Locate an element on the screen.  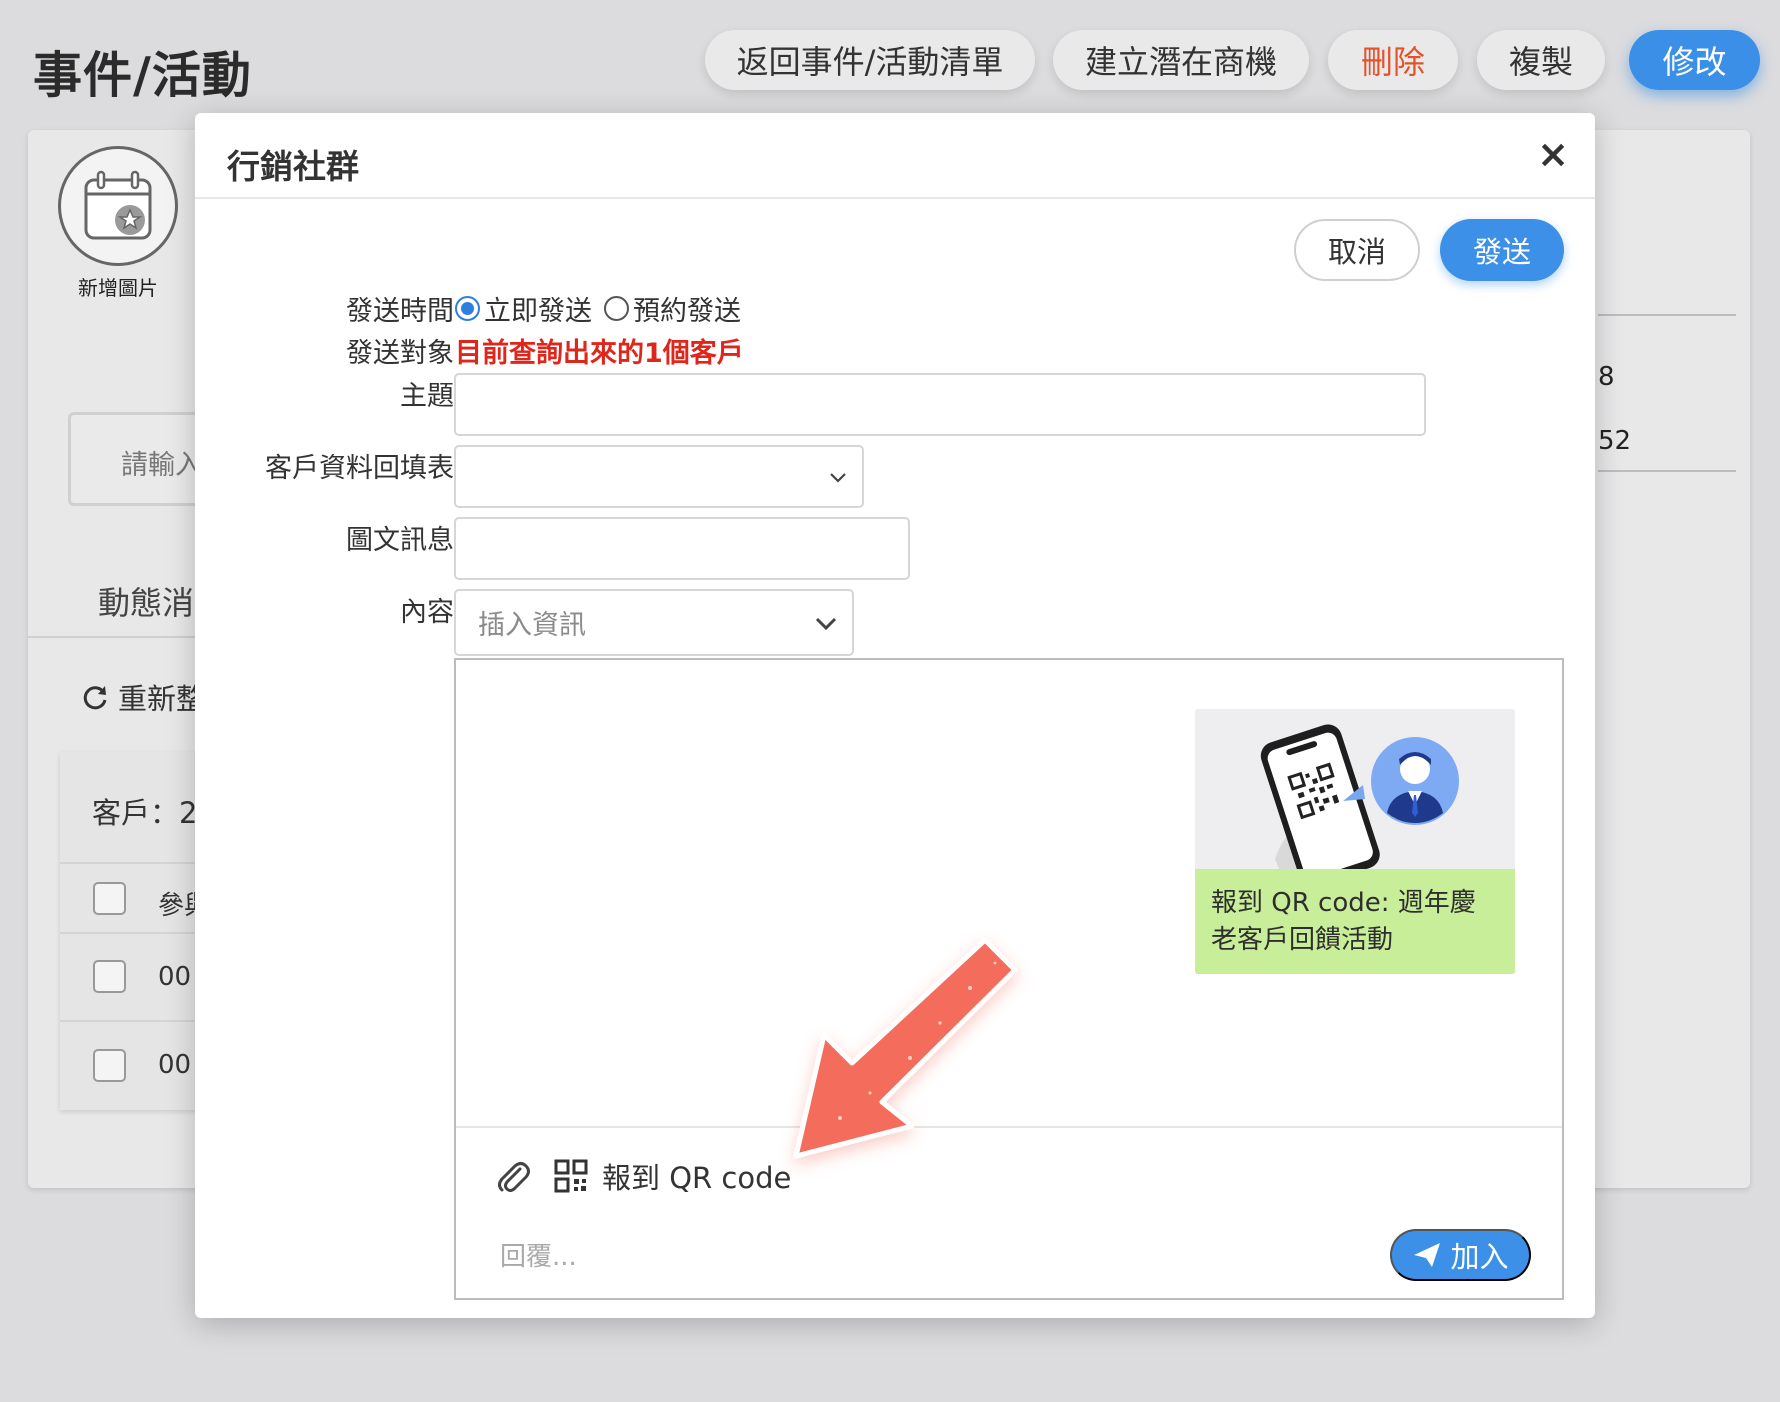
attachment-row: 報到 QR code is located at coordinates (641, 1176).